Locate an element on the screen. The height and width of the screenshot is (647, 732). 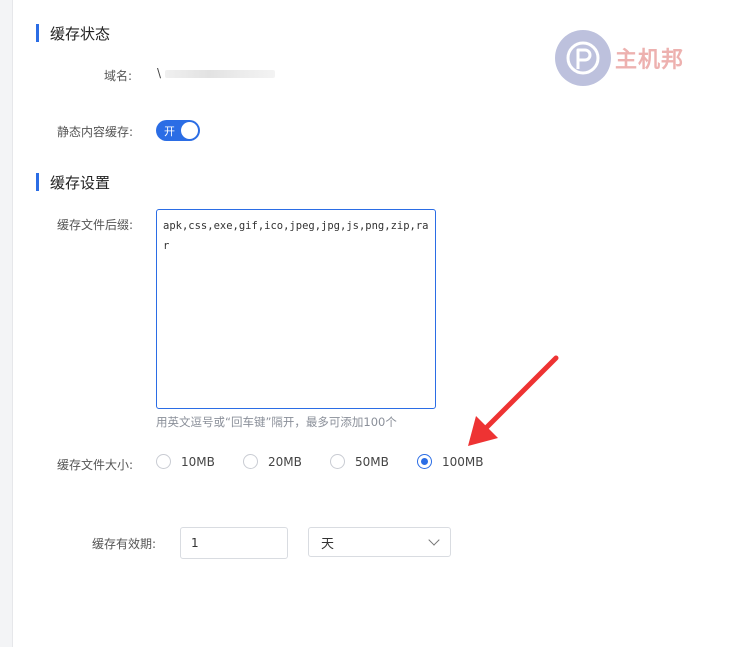
toggle-on-text: 开 is located at coordinates (169, 131).